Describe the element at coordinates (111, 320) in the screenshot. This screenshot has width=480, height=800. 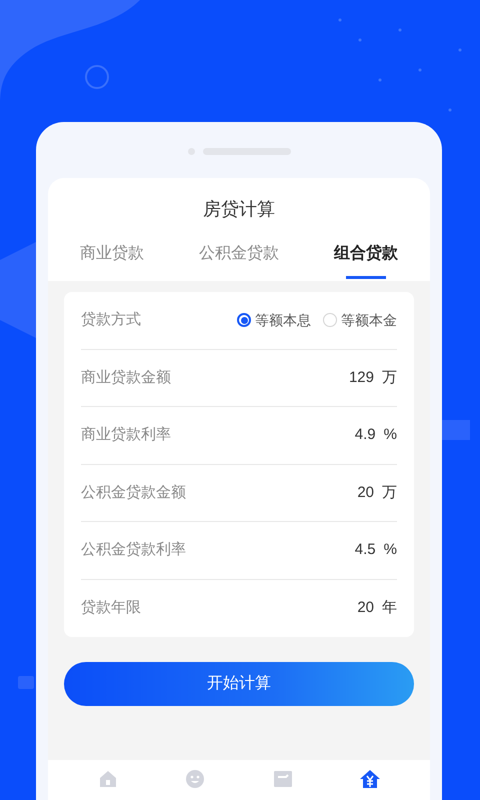
I see `field-label: 贷款方式` at that location.